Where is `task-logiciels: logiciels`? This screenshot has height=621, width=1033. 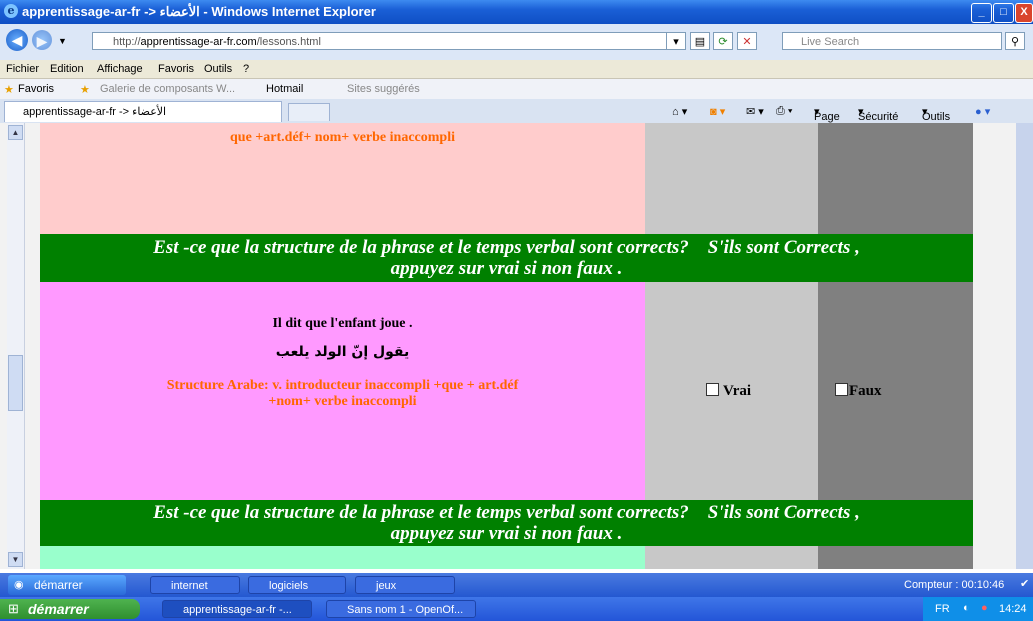
task-logiciels: logiciels is located at coordinates (297, 585).